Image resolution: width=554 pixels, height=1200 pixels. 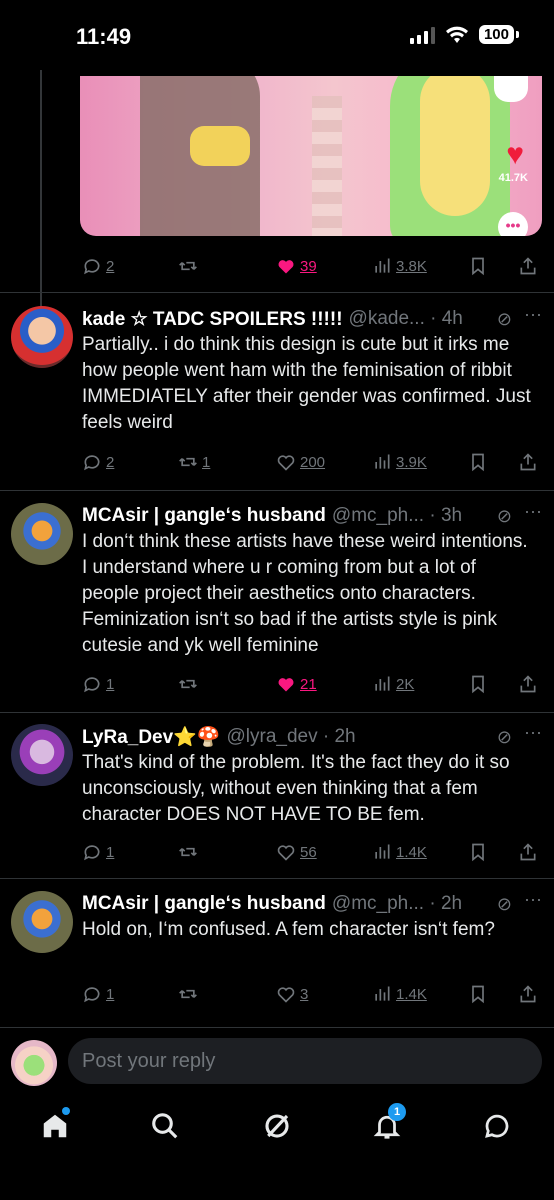 I want to click on tweet-actions: 1 56 1.4K, so click(x=310, y=852).